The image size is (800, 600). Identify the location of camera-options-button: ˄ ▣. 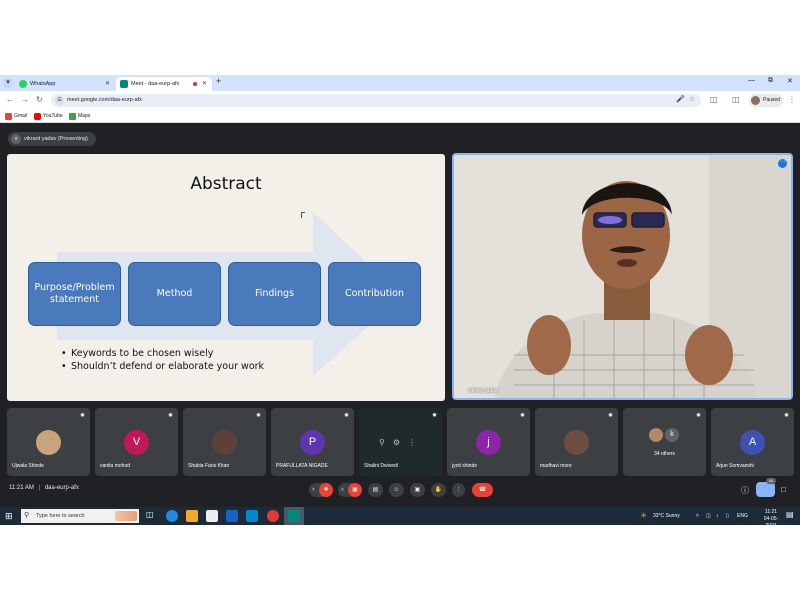
(350, 490).